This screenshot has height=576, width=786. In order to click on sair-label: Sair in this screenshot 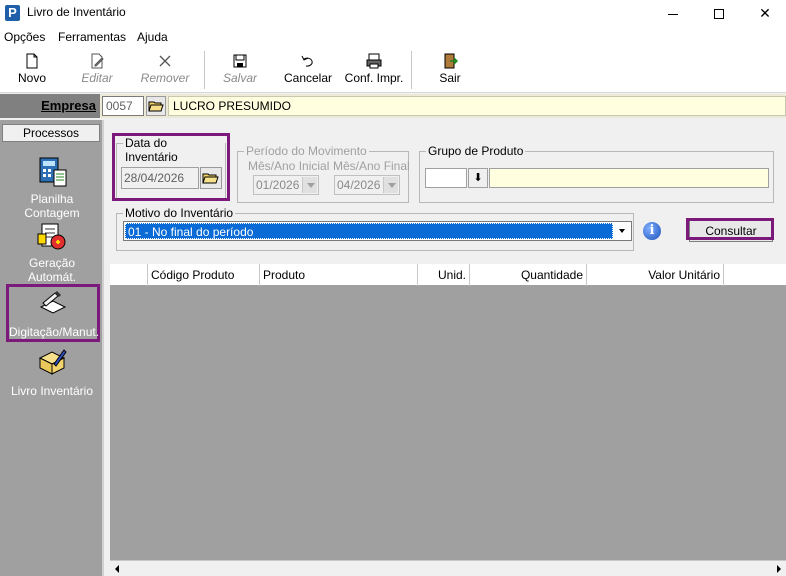, I will do `click(450, 78)`.